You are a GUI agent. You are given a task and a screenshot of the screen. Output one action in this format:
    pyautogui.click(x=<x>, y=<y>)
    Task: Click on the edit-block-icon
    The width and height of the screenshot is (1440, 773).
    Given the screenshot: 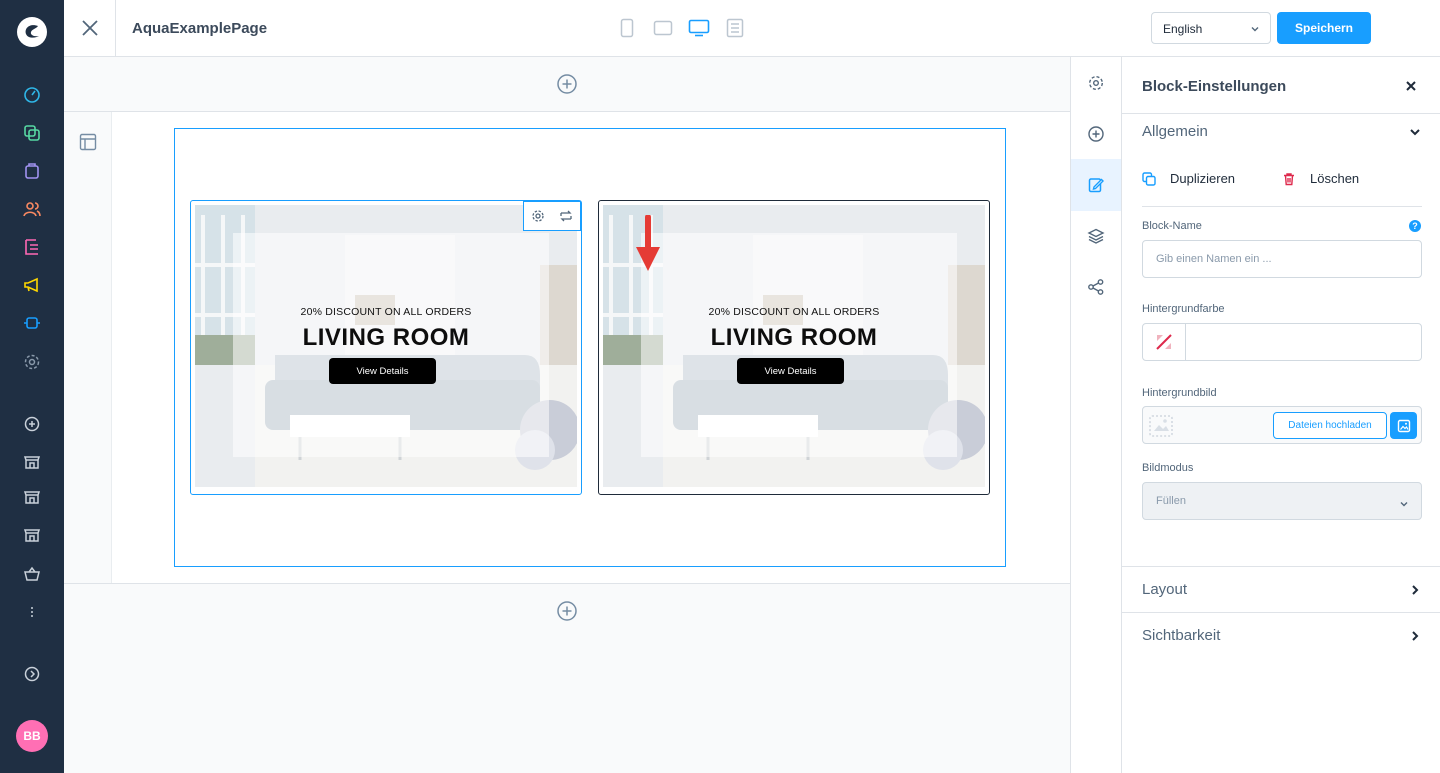 What is the action you would take?
    pyautogui.click(x=1096, y=185)
    